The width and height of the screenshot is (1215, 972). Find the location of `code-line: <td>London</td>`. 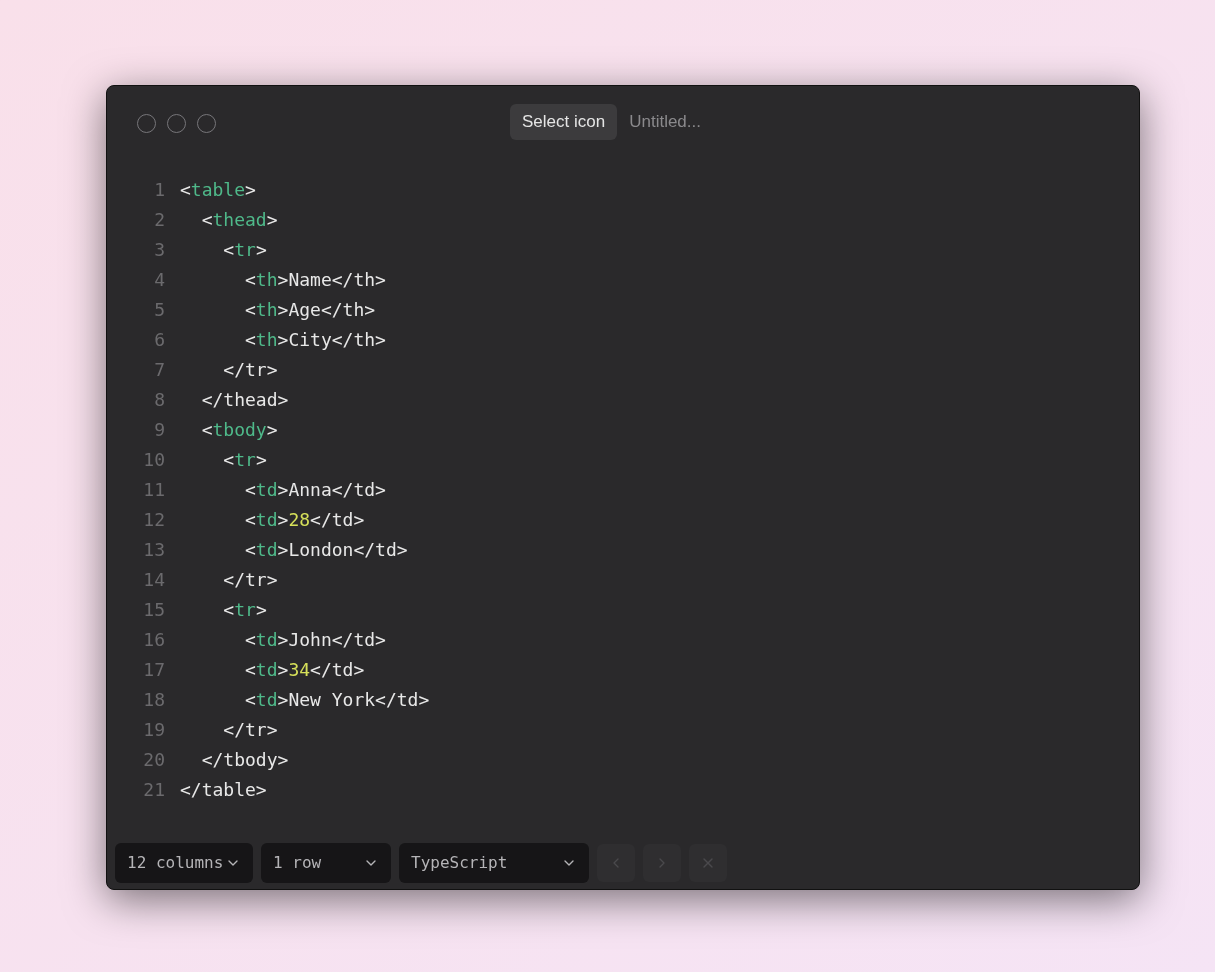

code-line: <td>London</td> is located at coordinates (326, 550).